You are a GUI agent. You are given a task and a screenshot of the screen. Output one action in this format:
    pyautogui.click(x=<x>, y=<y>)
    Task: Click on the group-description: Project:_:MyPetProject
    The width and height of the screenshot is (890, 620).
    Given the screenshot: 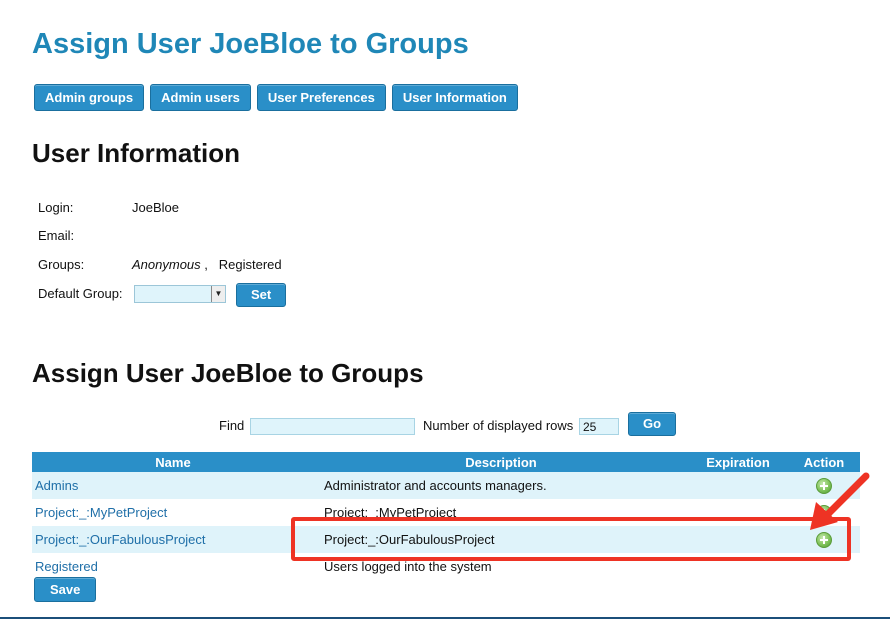 What is the action you would take?
    pyautogui.click(x=501, y=512)
    